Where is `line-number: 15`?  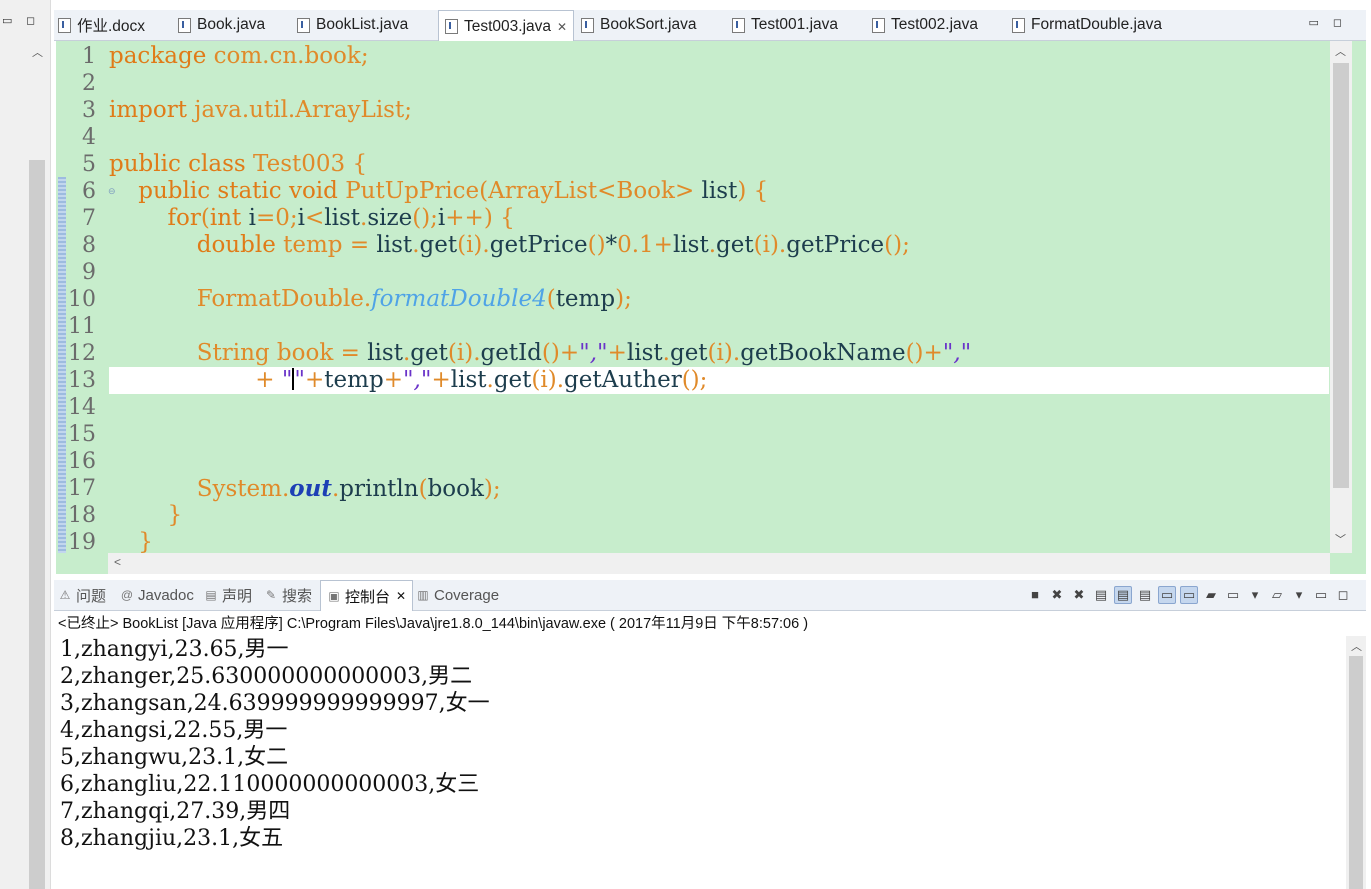
line-number: 15 is located at coordinates (82, 434).